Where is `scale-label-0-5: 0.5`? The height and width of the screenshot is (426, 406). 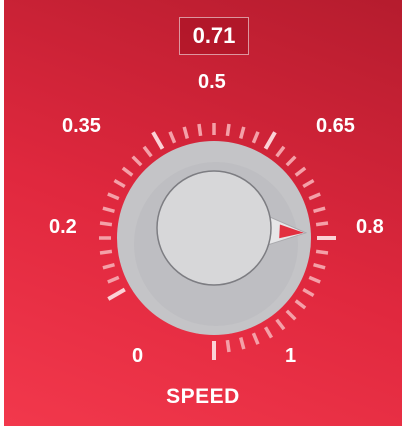 scale-label-0-5: 0.5 is located at coordinates (212, 82).